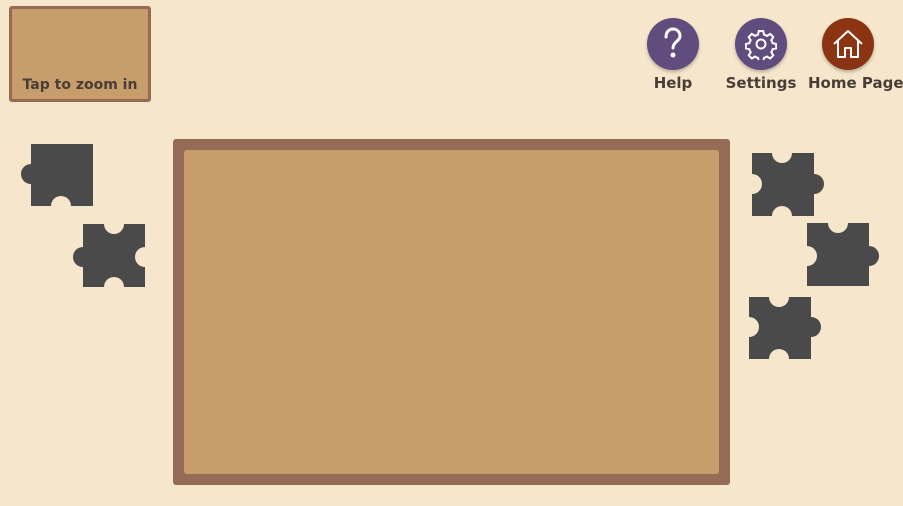  What do you see at coordinates (761, 44) in the screenshot?
I see `gear-icon` at bounding box center [761, 44].